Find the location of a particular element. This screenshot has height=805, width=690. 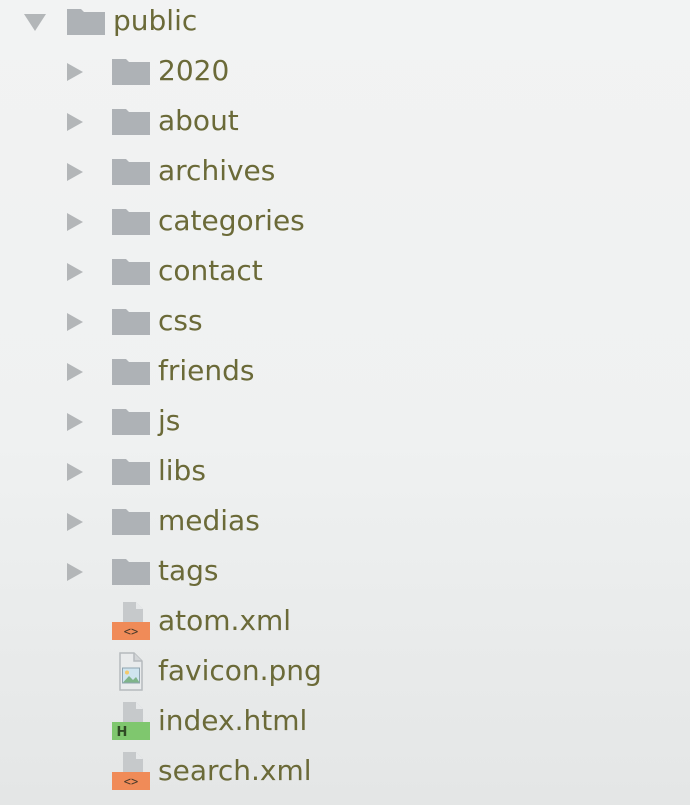

tree-row-public: public is located at coordinates (345, 27).